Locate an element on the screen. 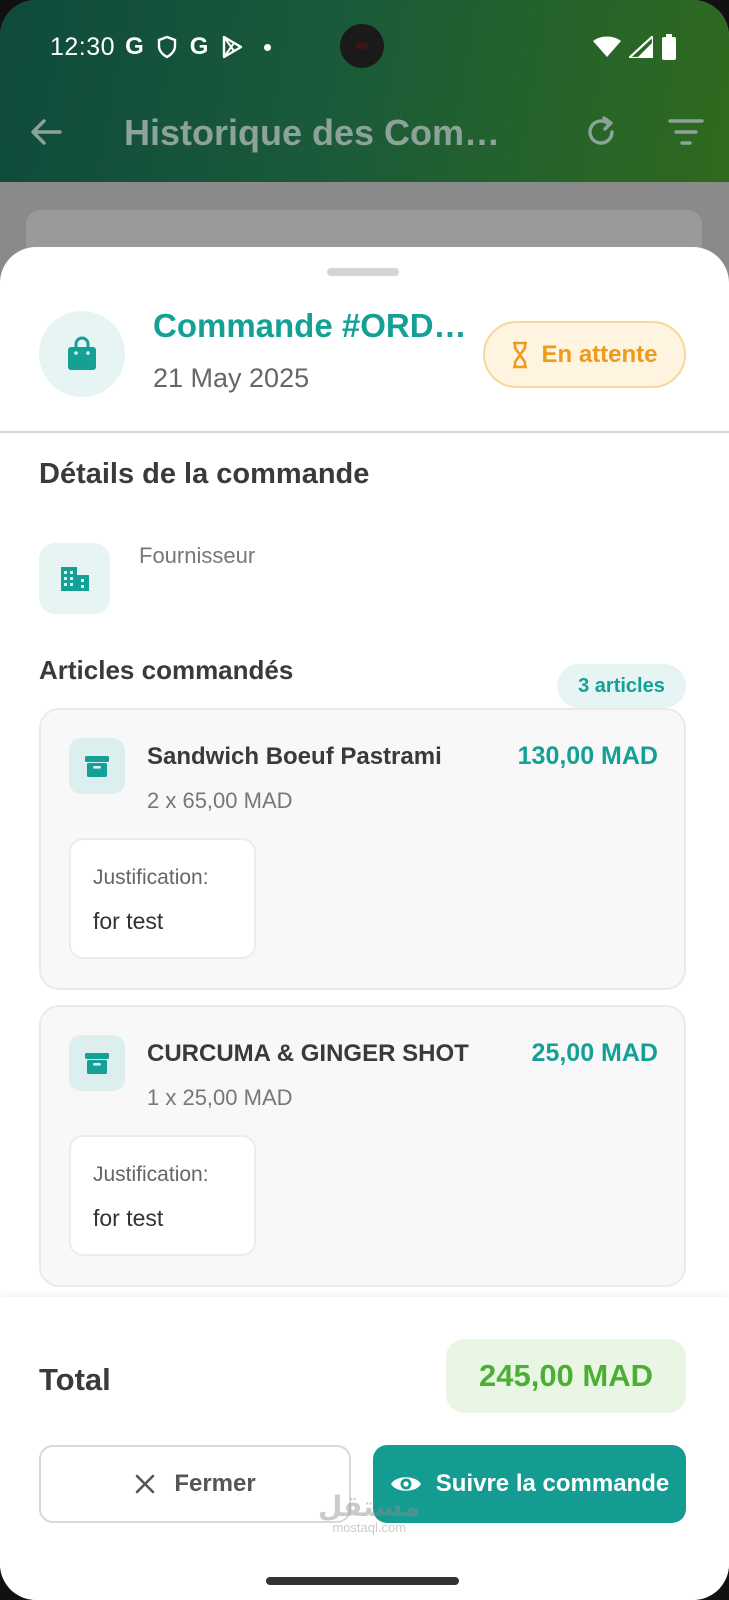 Image resolution: width=729 pixels, height=1600 pixels. filter-icon is located at coordinates (686, 132).